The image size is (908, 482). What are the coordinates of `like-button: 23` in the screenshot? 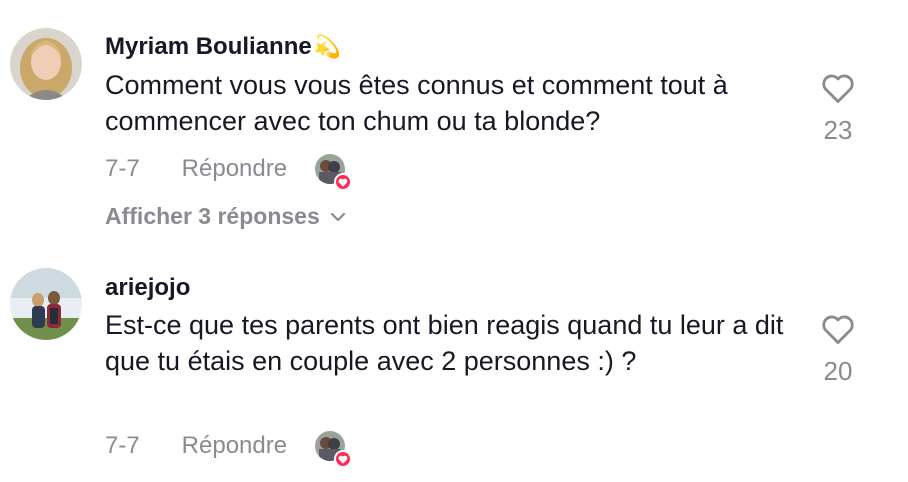 It's located at (838, 109).